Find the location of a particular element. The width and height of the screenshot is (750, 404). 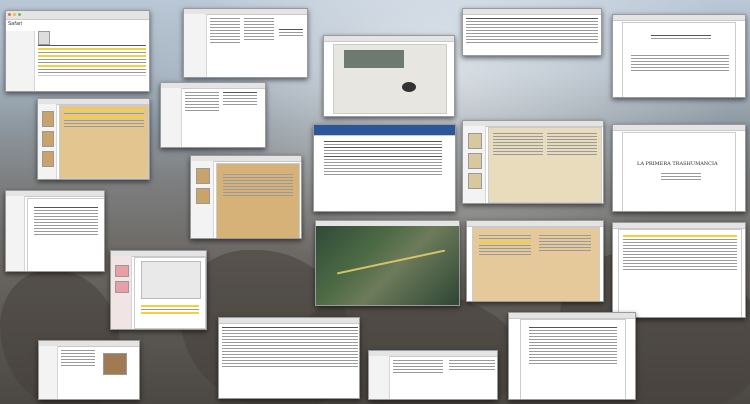

window-word is located at coordinates (384, 168).